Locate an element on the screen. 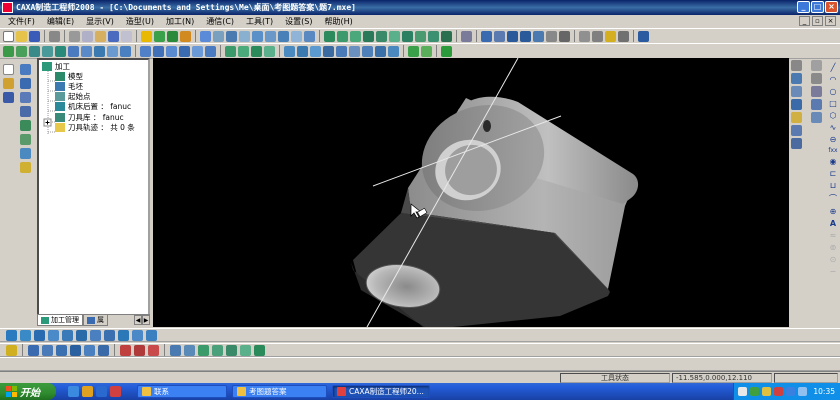  extend-icon: ⊕ is located at coordinates (833, 211).